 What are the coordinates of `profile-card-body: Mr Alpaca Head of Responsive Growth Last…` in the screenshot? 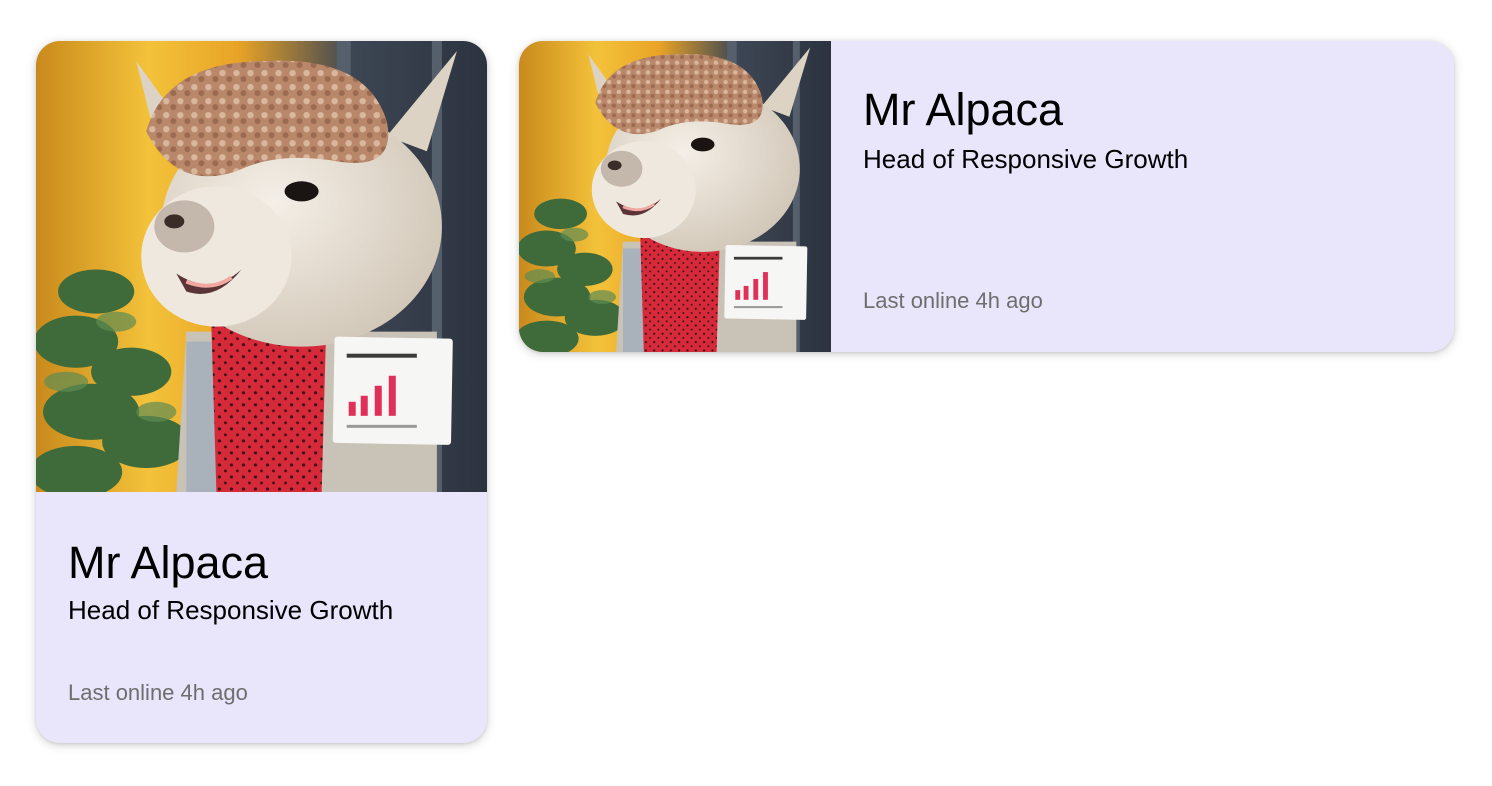 It's located at (265, 617).